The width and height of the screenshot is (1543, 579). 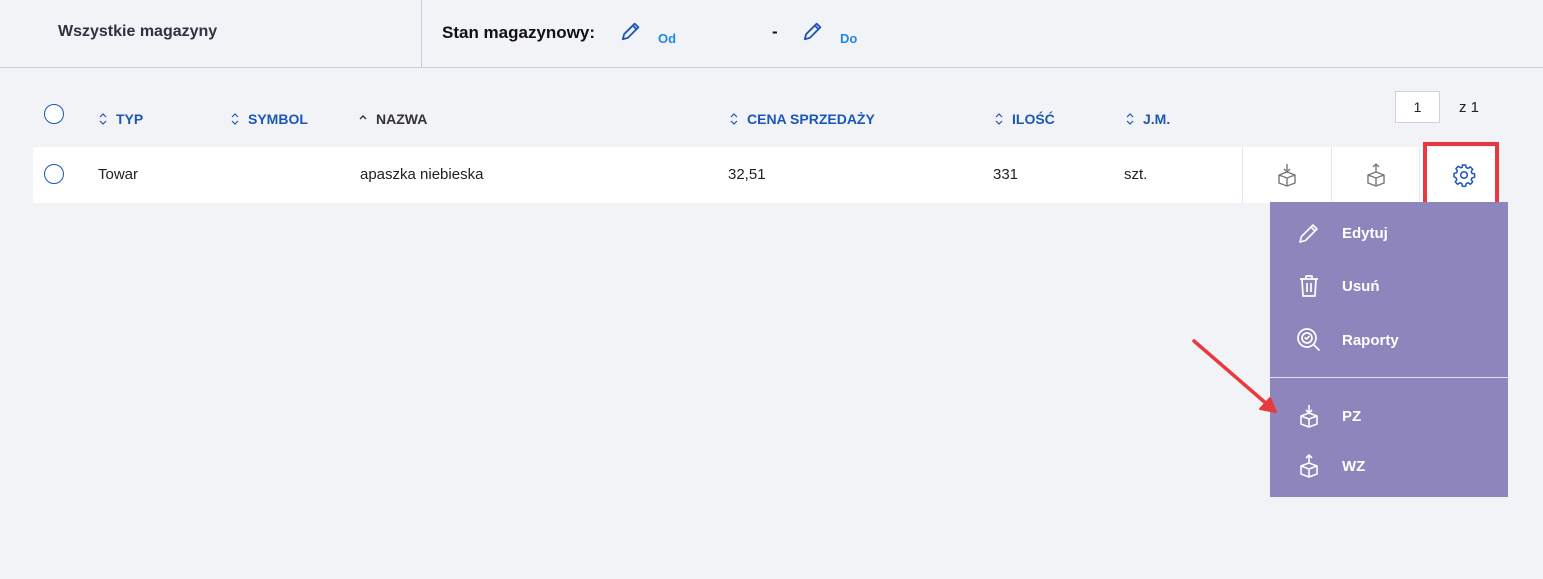 What do you see at coordinates (54, 174) in the screenshot?
I see `row-select-radio` at bounding box center [54, 174].